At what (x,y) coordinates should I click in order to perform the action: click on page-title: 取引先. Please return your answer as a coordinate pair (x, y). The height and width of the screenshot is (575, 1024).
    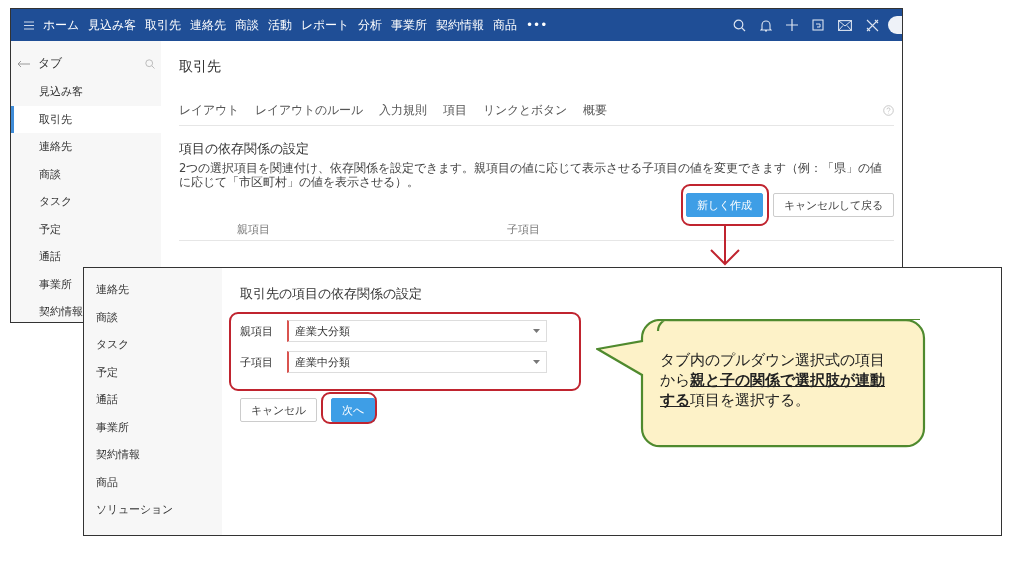
    Looking at the image, I should click on (200, 67).